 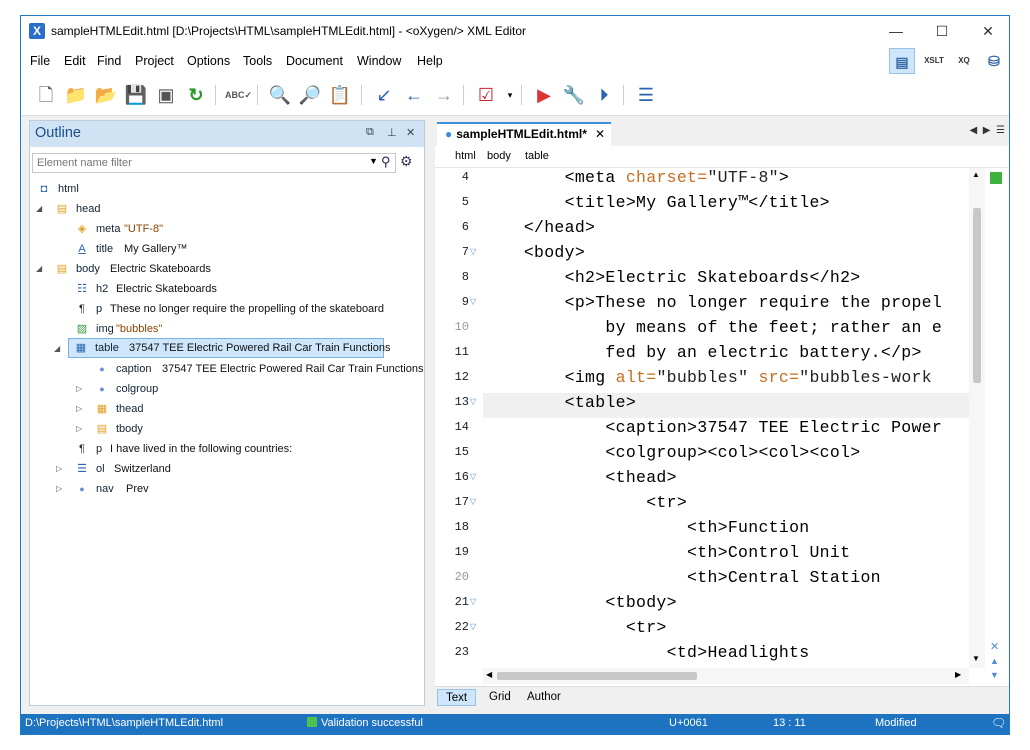 What do you see at coordinates (544, 95) in the screenshot?
I see `apply-transform-icon: ▶` at bounding box center [544, 95].